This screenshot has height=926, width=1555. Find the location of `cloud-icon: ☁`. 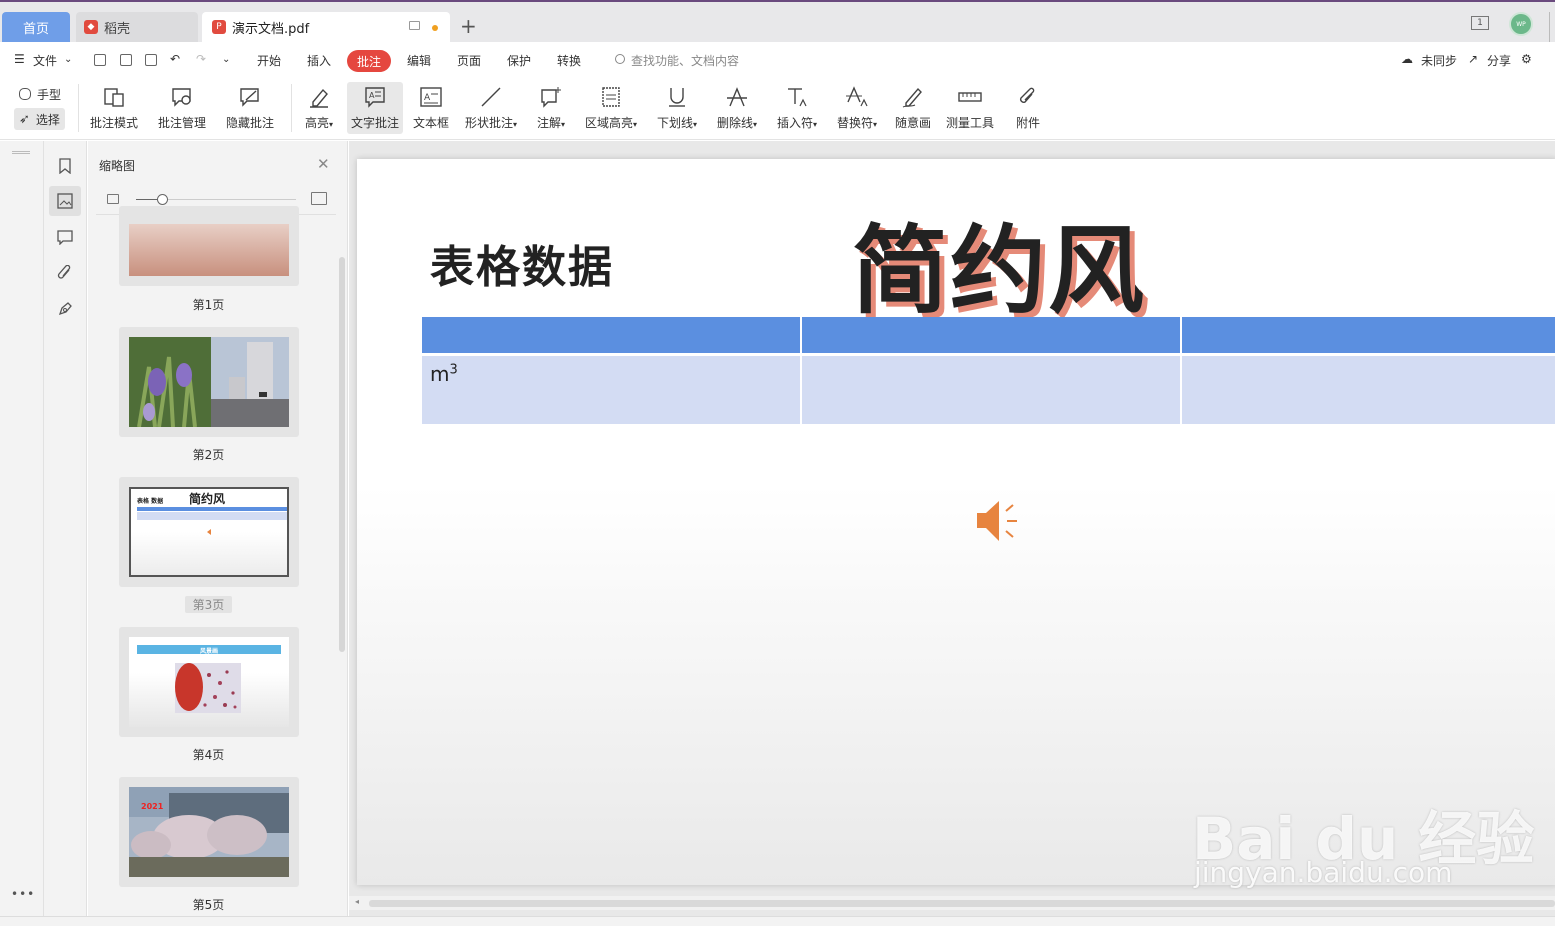

cloud-icon: ☁ is located at coordinates (1407, 59).